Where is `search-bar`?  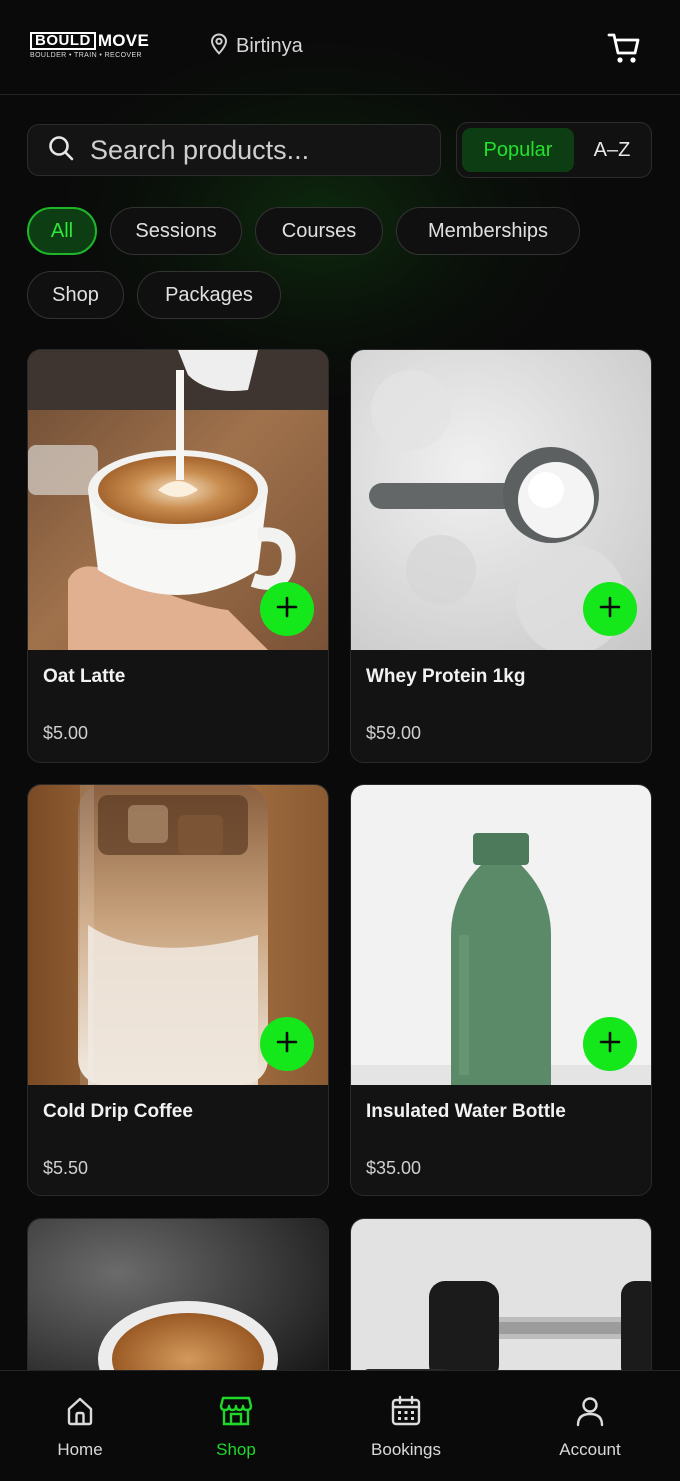 search-bar is located at coordinates (234, 150).